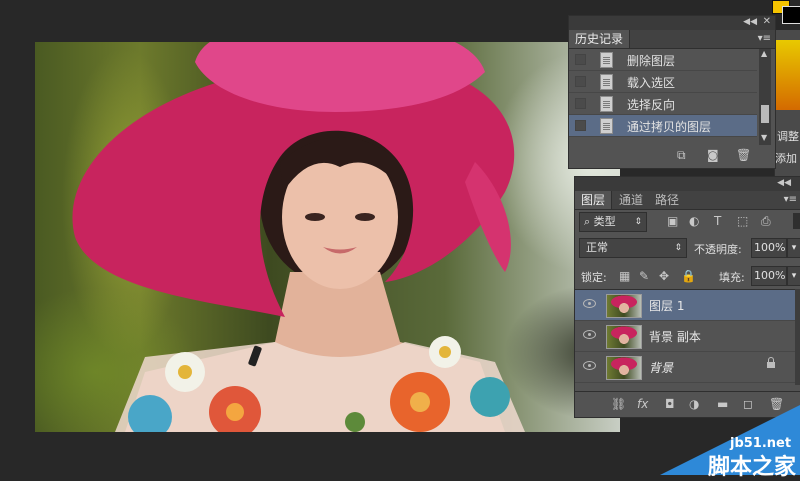 The image size is (800, 481). Describe the element at coordinates (672, 23) in the screenshot. I see `history-panel-topbar: ◀◀ ✕` at that location.